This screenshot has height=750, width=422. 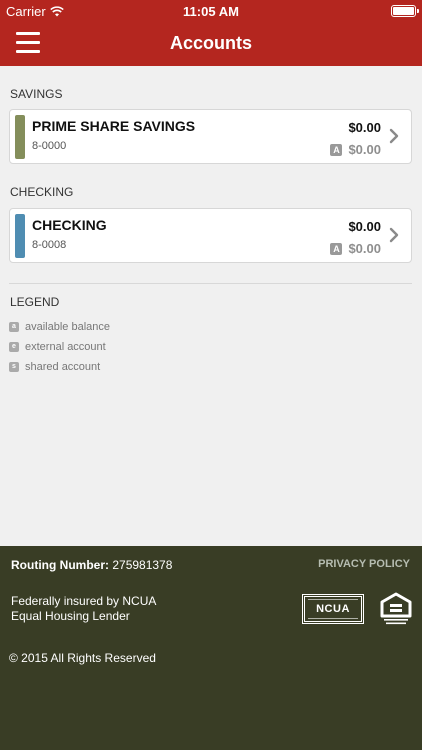 I want to click on status-bar: Carrier 11:05 AM, so click(x=211, y=11).